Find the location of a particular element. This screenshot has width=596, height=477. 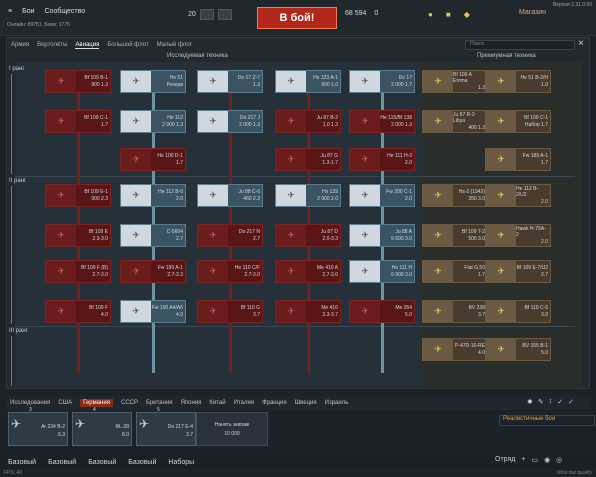

vehicle-card: ✈ Bf 109 E-1 900 2.3 is located at coordinates (78, 195).